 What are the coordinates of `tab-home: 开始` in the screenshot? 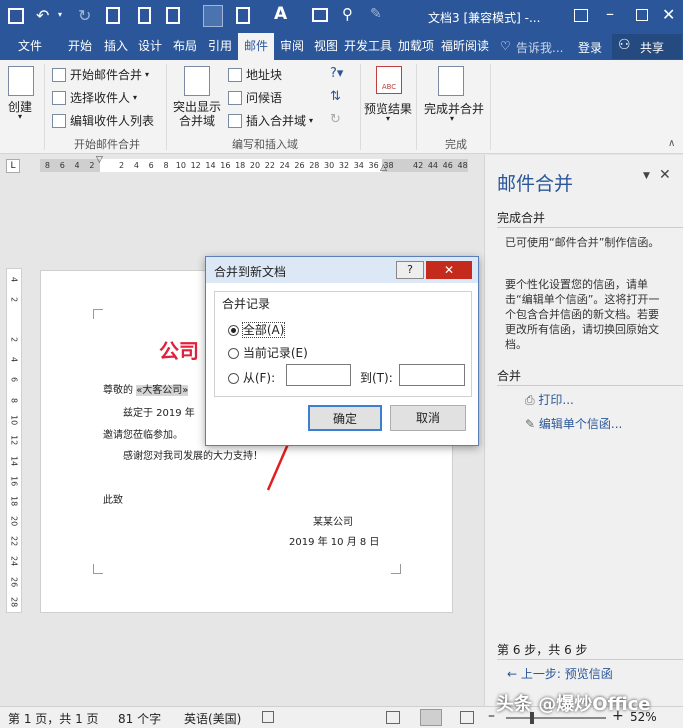 It's located at (80, 46).